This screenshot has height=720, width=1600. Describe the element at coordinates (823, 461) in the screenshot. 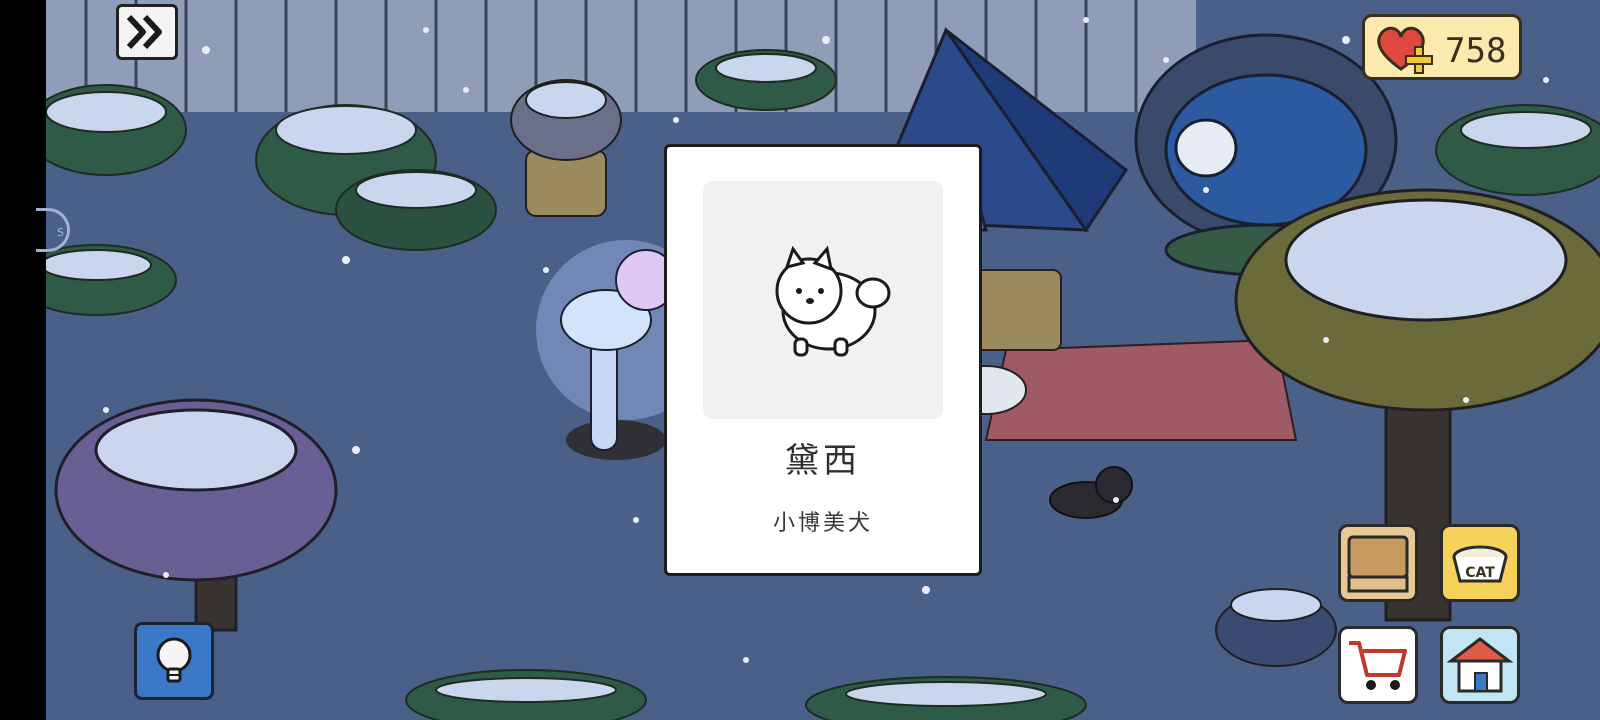

I see `pet-name: 黛西` at that location.